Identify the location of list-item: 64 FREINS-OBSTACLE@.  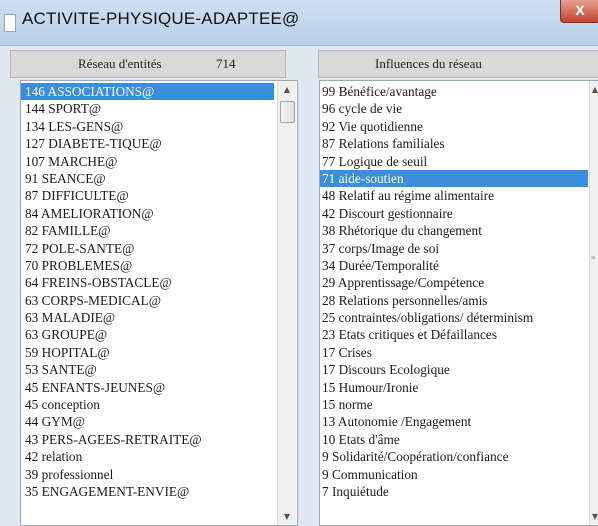
(147, 282).